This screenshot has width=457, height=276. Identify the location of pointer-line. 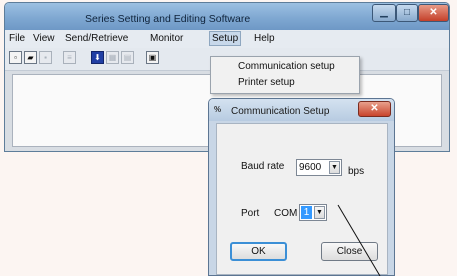
(359, 240).